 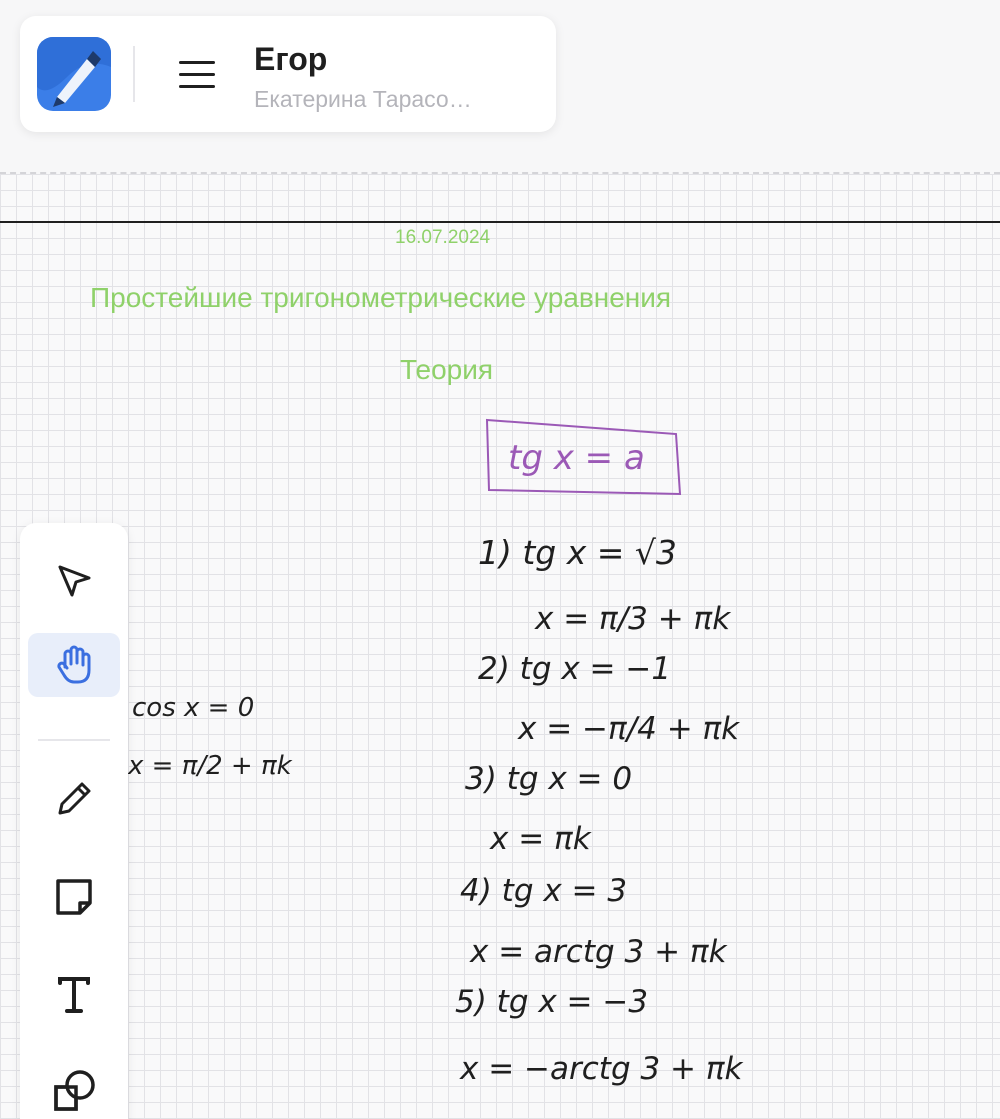 I want to click on hand-tool-button, so click(x=74, y=665).